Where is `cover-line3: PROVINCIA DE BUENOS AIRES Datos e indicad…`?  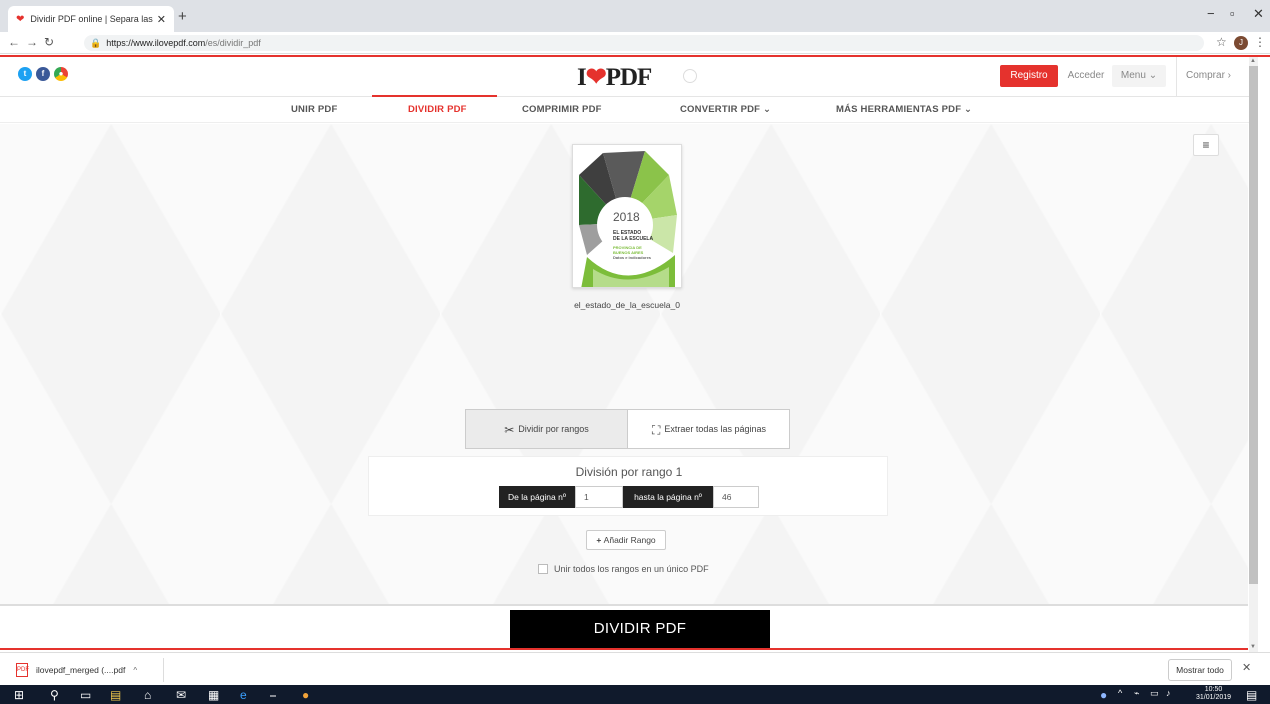
cover-line3: PROVINCIA DE BUENOS AIRES Datos e indicad… is located at coordinates (632, 252).